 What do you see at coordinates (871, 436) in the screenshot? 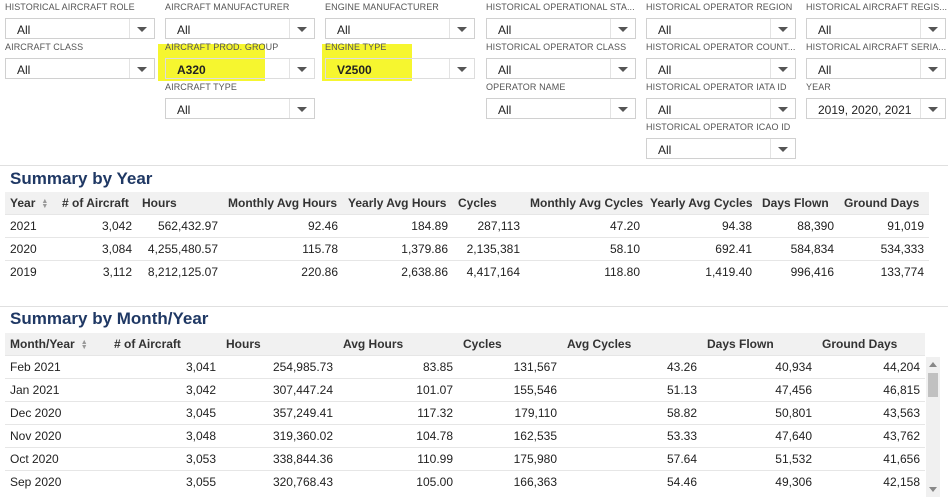
I see `cell: 43,762` at bounding box center [871, 436].